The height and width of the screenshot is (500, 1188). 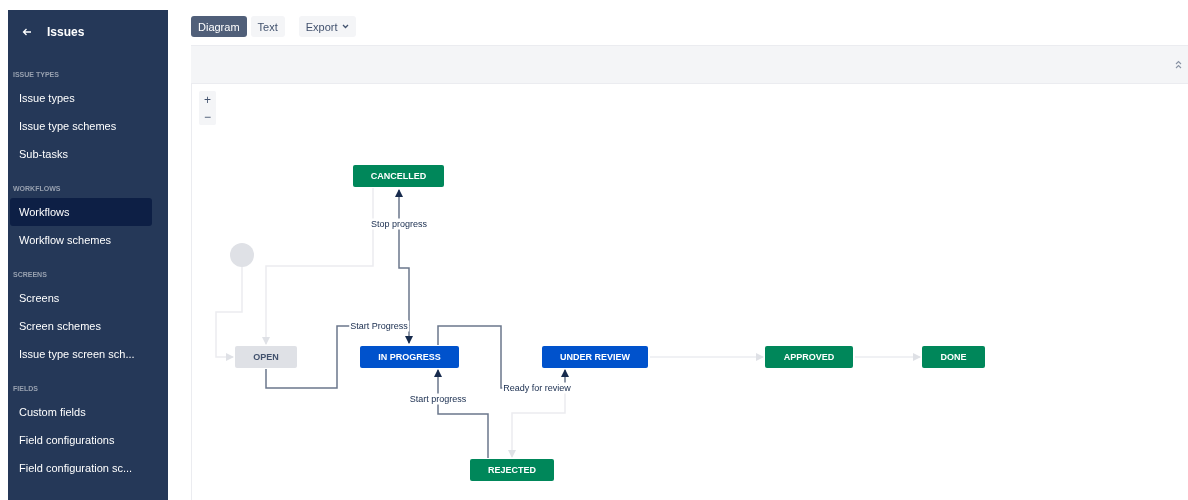 I want to click on transition-label: Start Progress, so click(x=379, y=326).